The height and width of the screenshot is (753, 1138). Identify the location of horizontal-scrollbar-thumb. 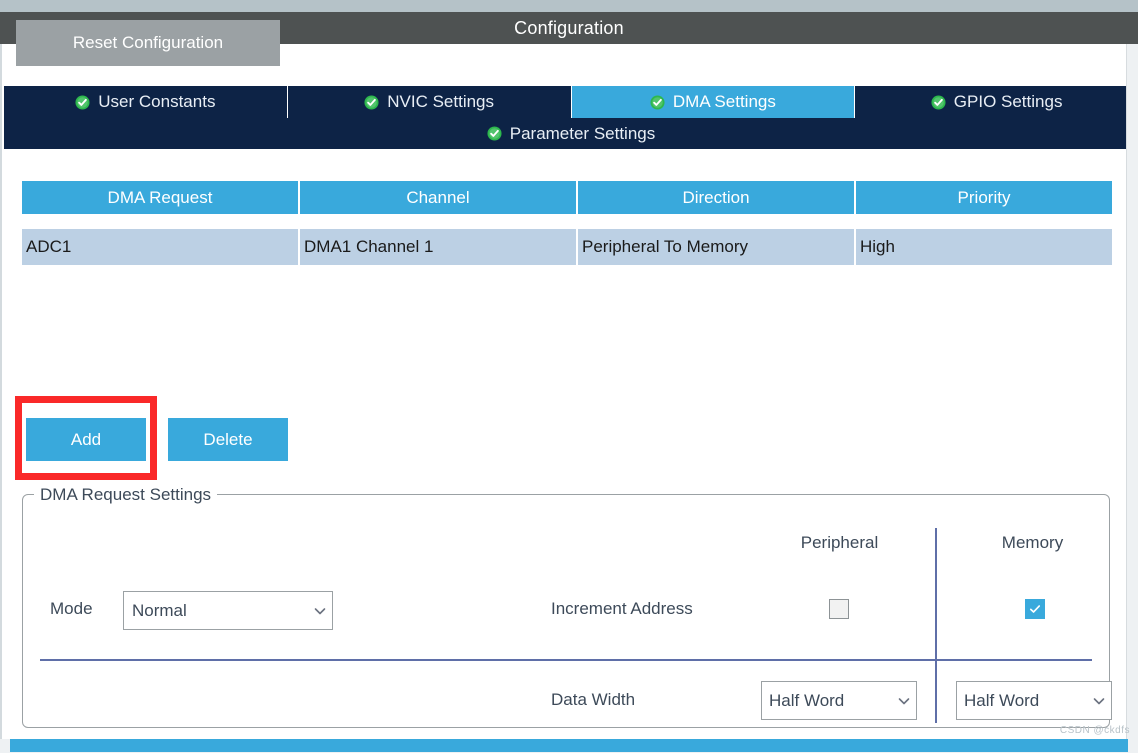
(569, 745).